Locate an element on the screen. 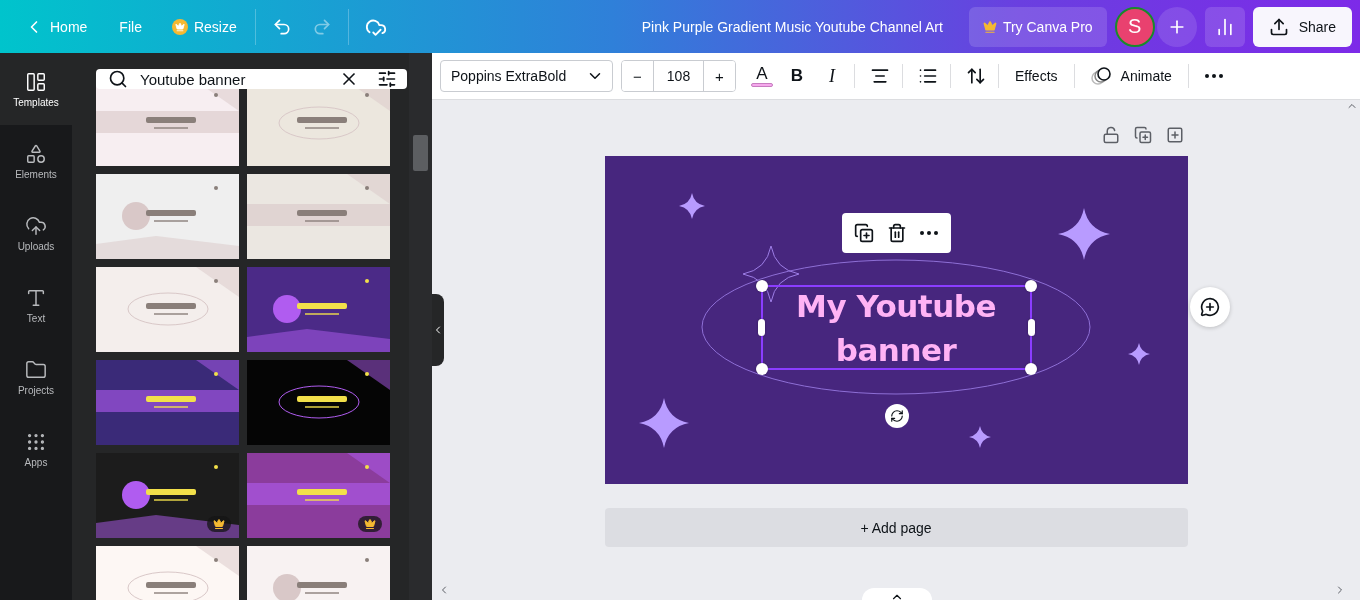 This screenshot has height=600, width=1360. sidebar-tab: Projects is located at coordinates (36, 377).